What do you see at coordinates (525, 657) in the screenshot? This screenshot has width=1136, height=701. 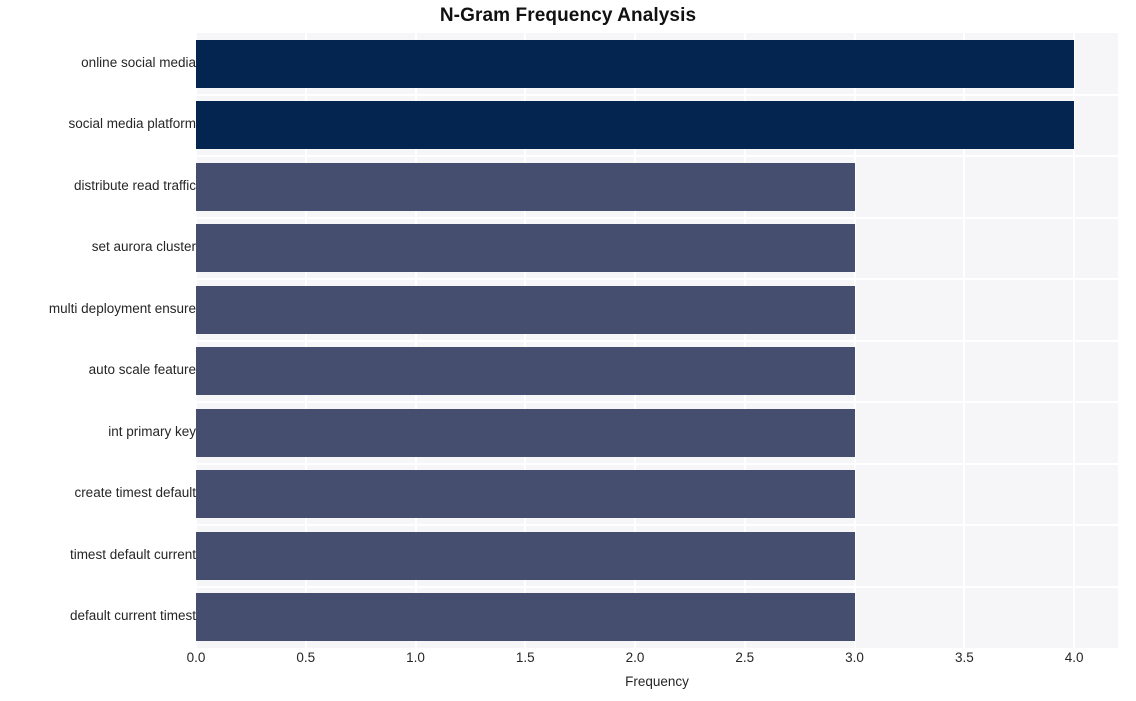 I see `x-axis-tick-label: 1.5` at bounding box center [525, 657].